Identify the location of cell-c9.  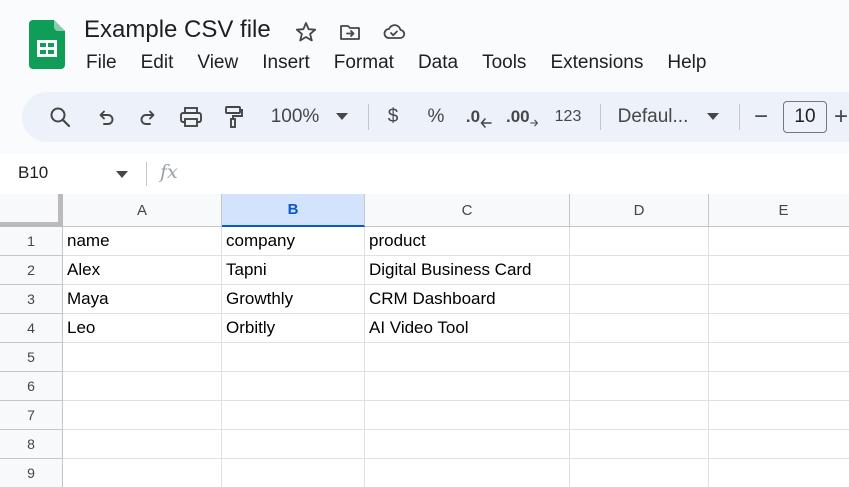
(467, 473).